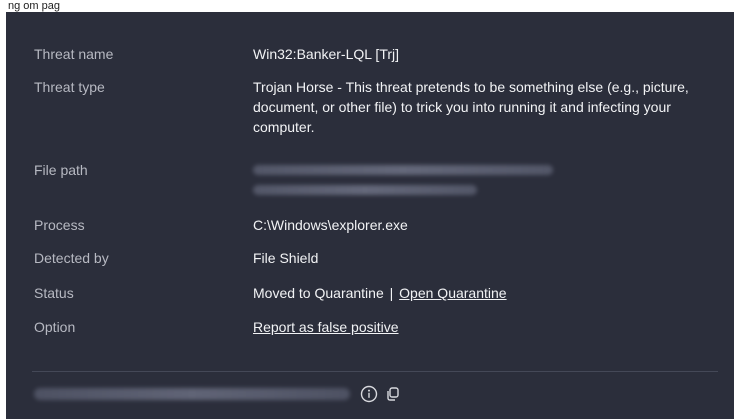 This screenshot has height=419, width=737. Describe the element at coordinates (369, 394) in the screenshot. I see `info-icon` at that location.